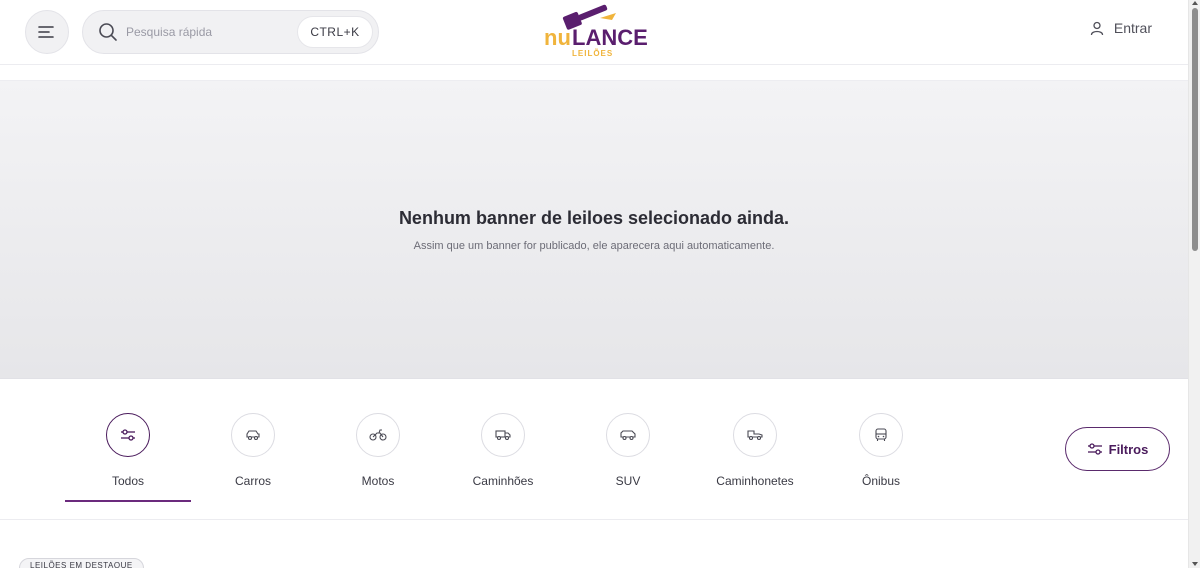 The height and width of the screenshot is (568, 1200). What do you see at coordinates (755, 481) in the screenshot?
I see `category-label: Caminhonetes` at bounding box center [755, 481].